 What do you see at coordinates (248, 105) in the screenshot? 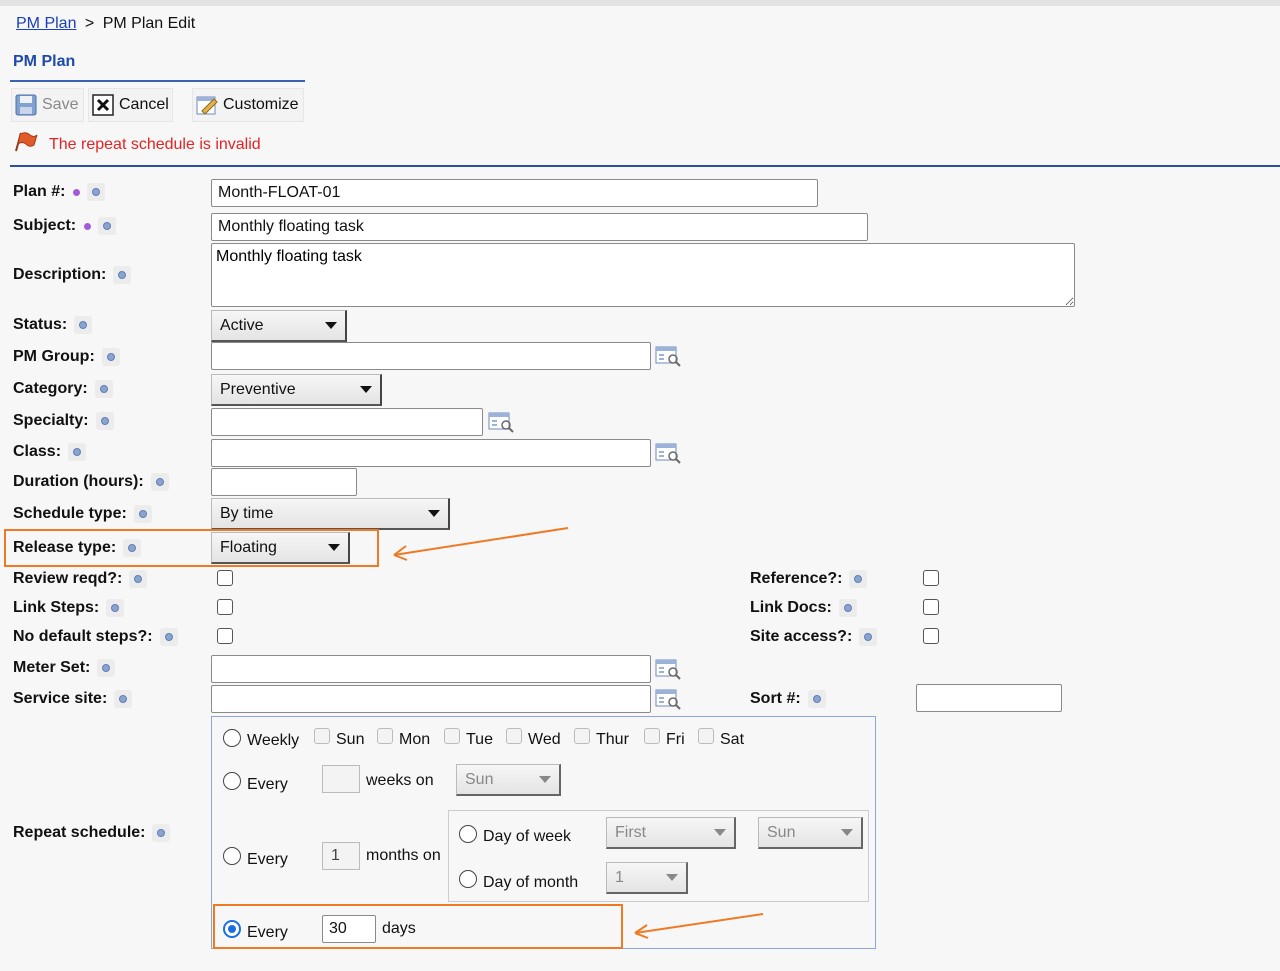
I see `customize-button: Customize` at bounding box center [248, 105].